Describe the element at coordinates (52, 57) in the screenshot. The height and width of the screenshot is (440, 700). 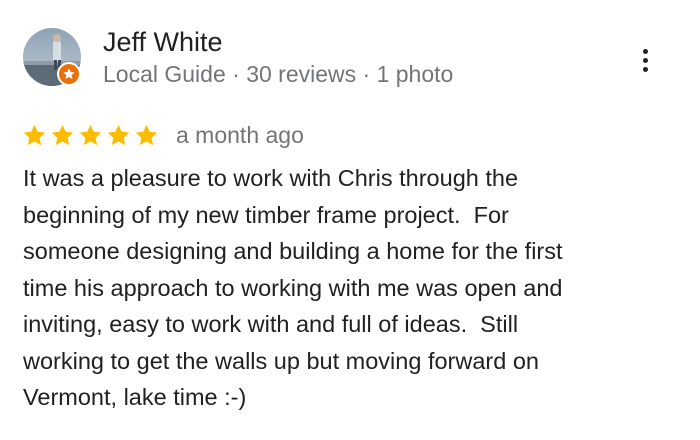
I see `reviewer-avatar` at that location.